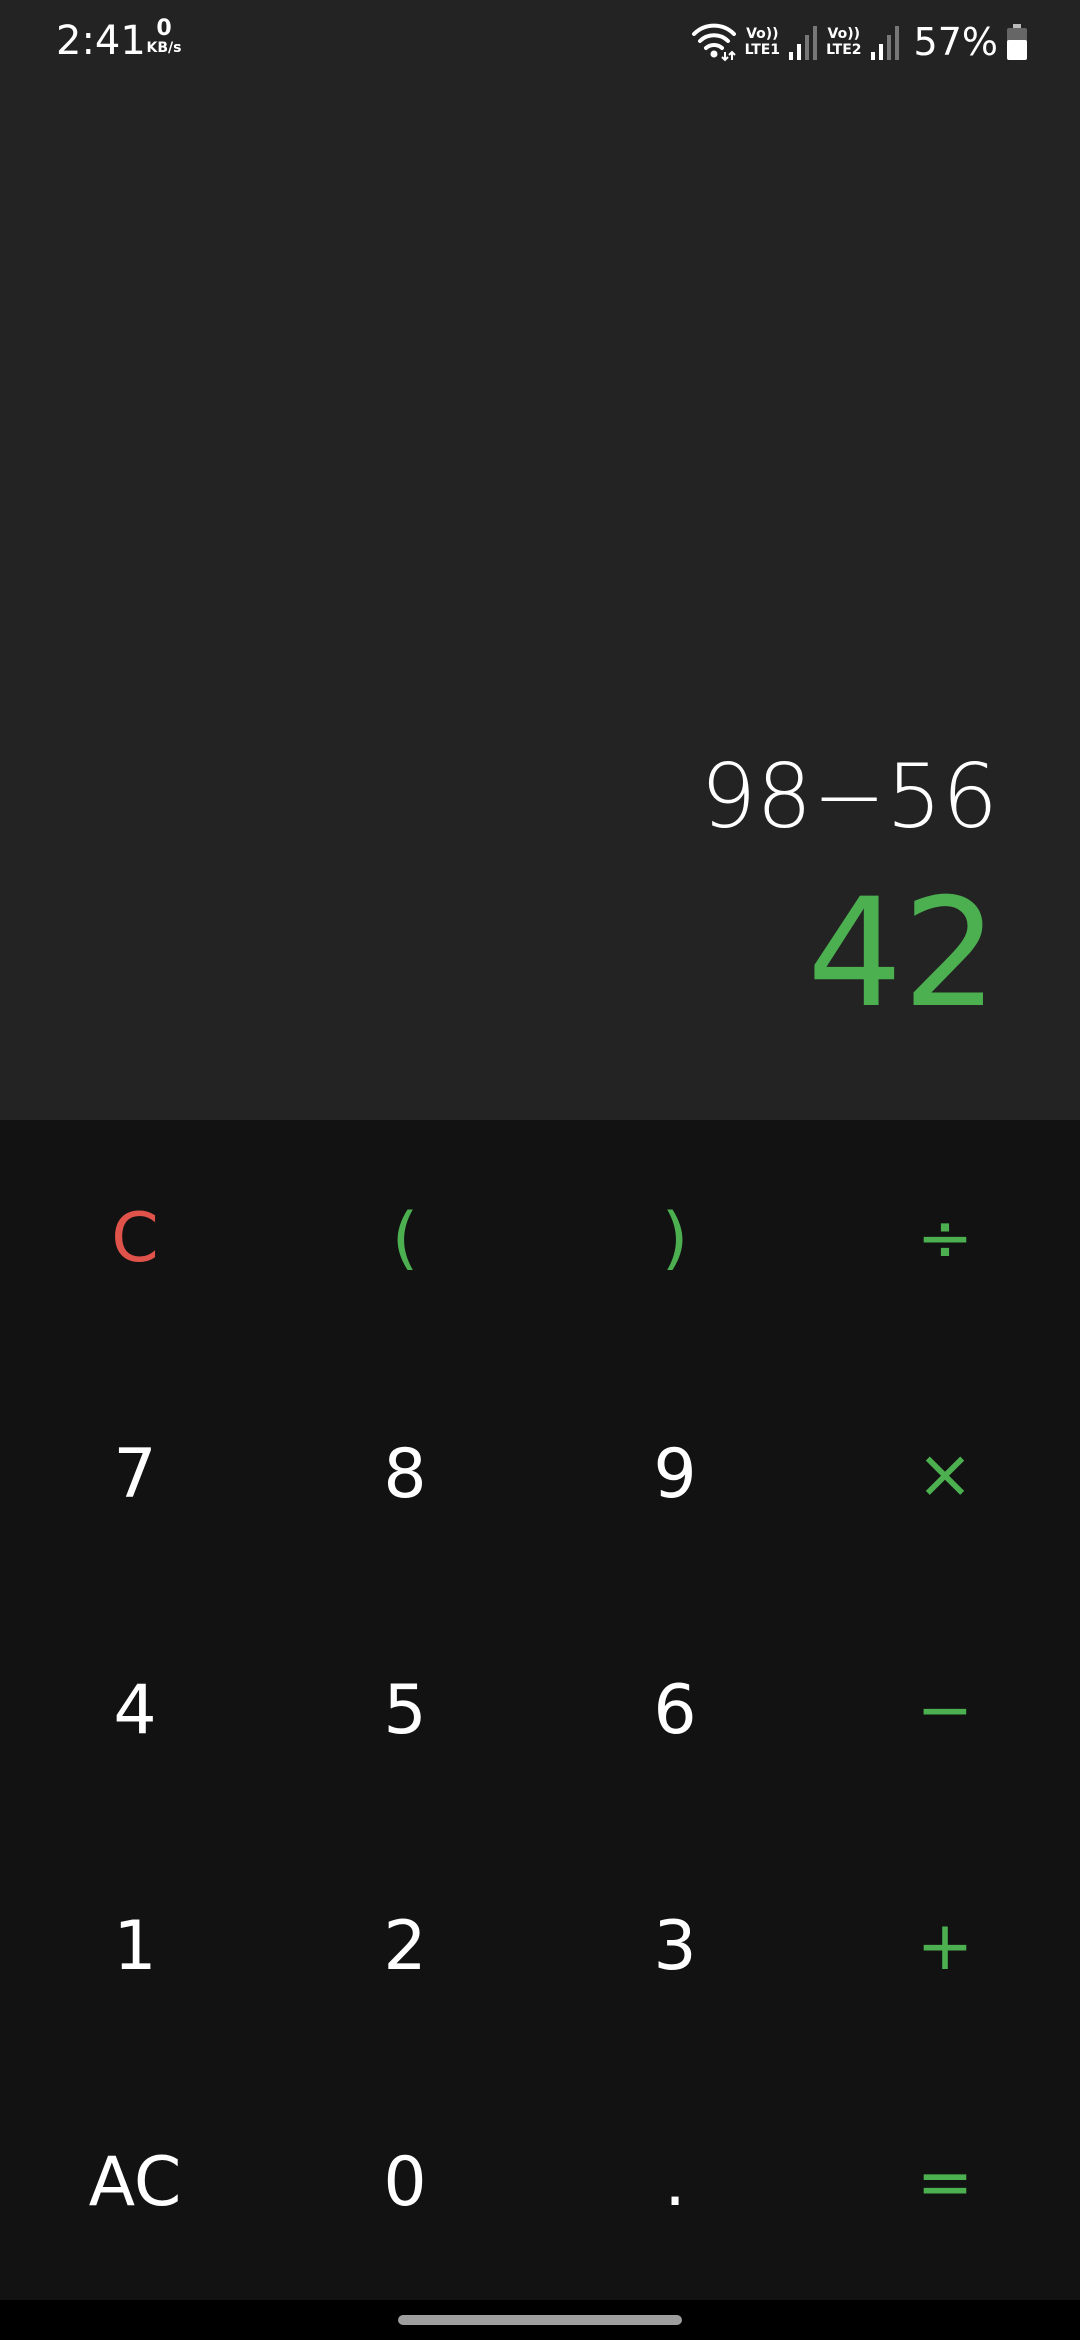  Describe the element at coordinates (675, 1474) in the screenshot. I see `digit-9-button: 9` at that location.